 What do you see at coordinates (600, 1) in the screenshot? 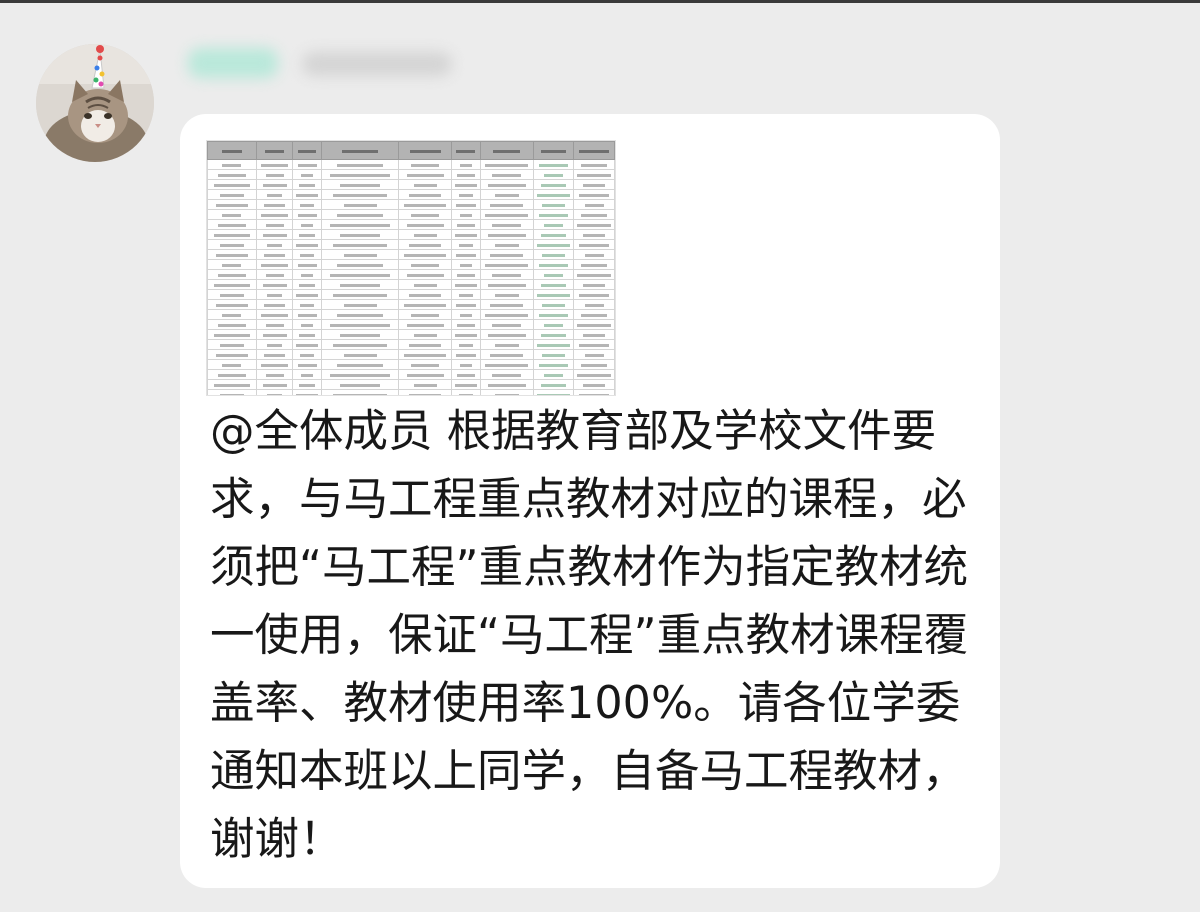
I see `window-top-edge` at bounding box center [600, 1].